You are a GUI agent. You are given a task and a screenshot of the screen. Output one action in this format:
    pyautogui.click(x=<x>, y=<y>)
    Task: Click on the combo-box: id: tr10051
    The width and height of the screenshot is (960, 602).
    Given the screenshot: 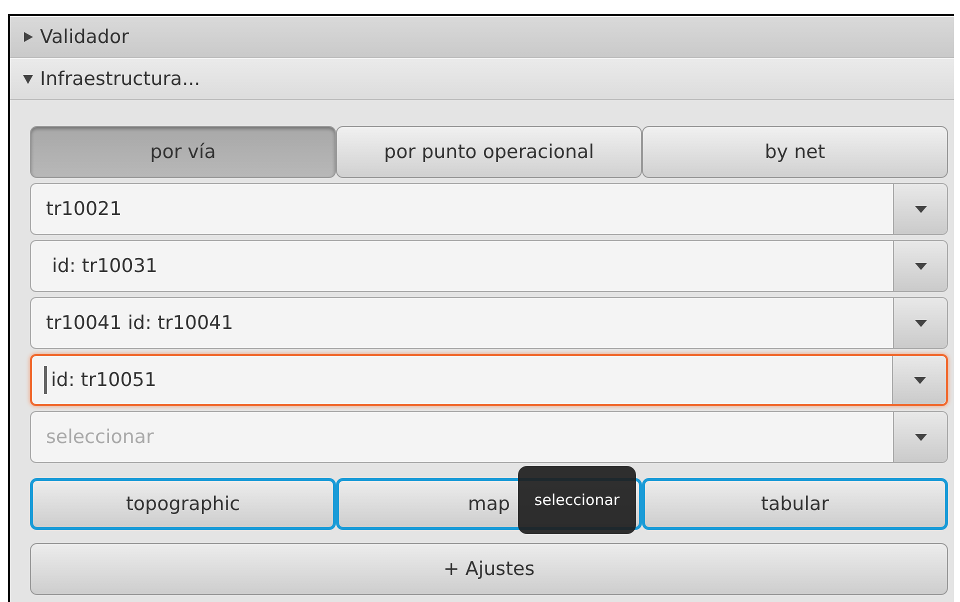 What is the action you would take?
    pyautogui.click(x=489, y=380)
    